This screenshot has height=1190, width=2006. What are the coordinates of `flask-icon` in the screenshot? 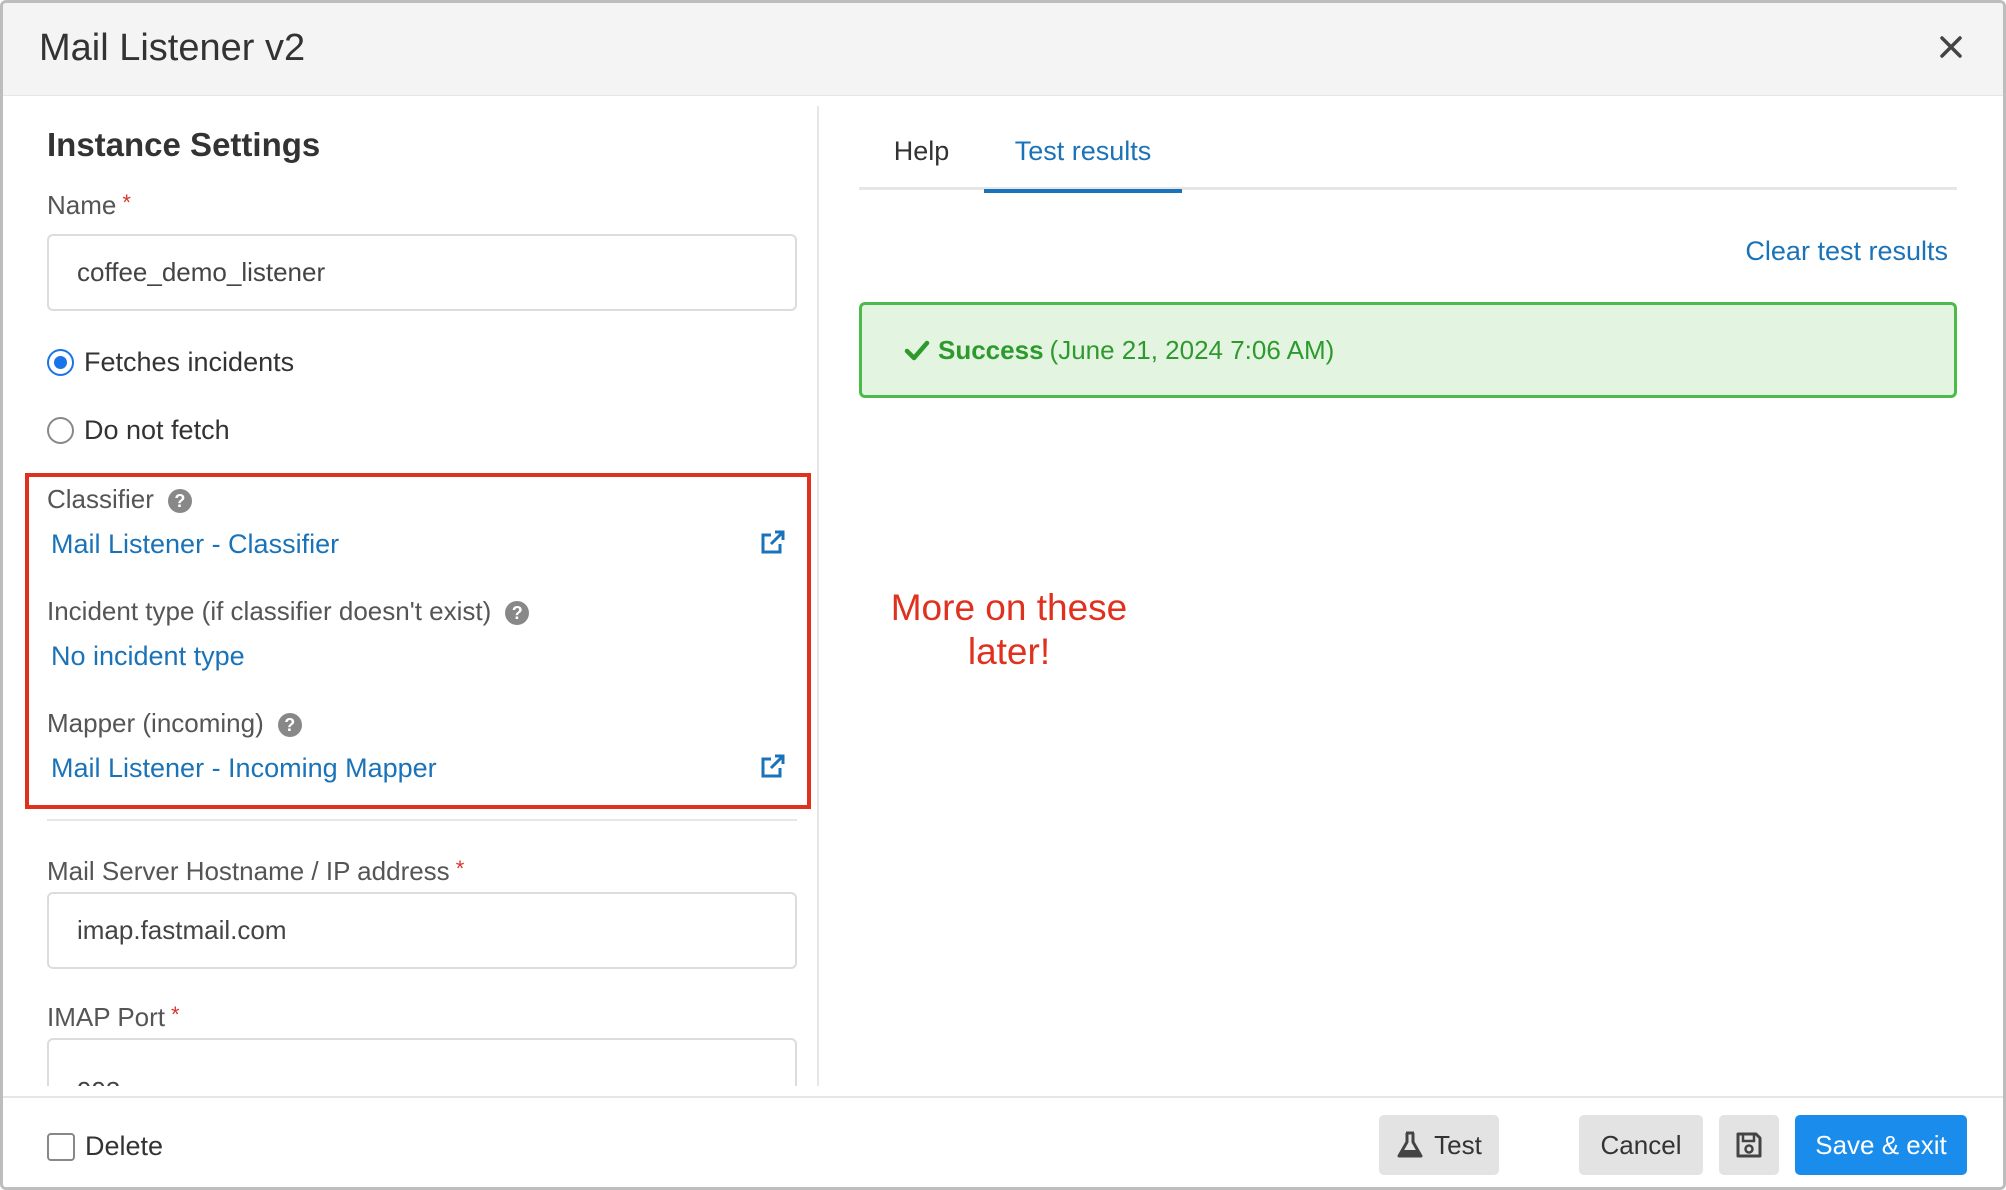 It's located at (1410, 1144).